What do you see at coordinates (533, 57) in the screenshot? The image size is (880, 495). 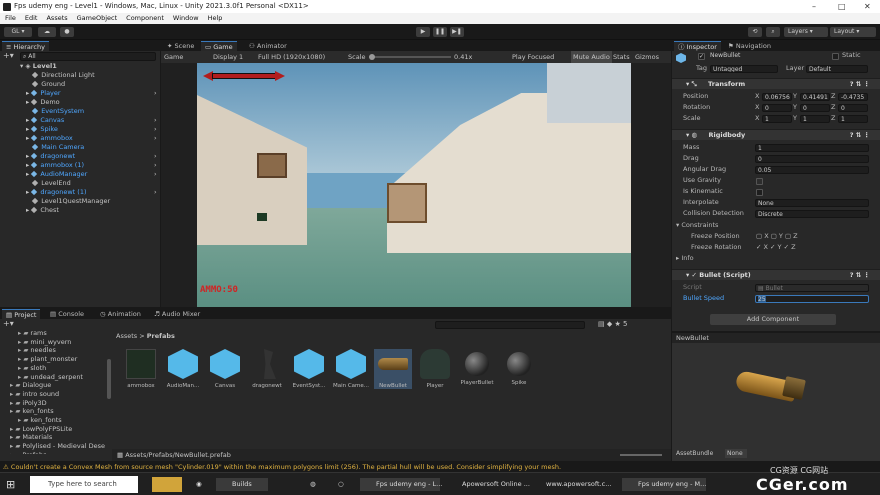 I see `play-focused-dropdown: Play Focused` at bounding box center [533, 57].